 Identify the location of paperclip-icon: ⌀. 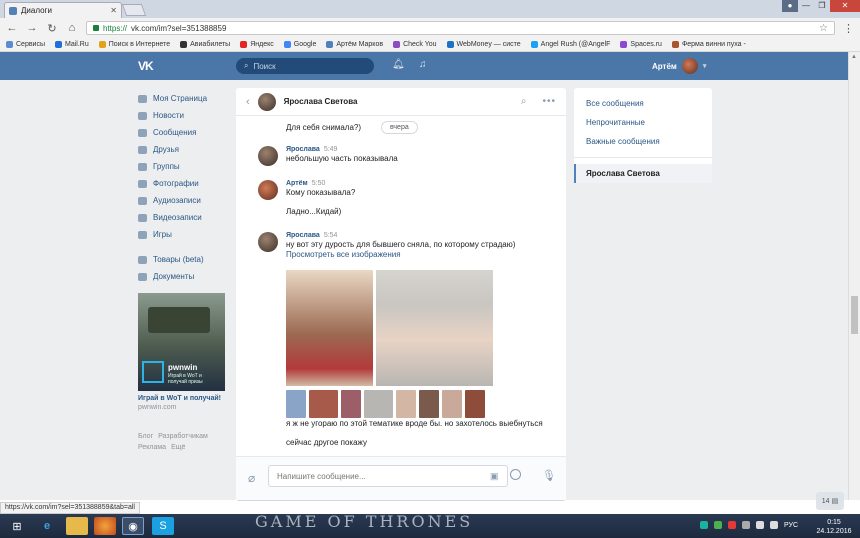
(251, 478).